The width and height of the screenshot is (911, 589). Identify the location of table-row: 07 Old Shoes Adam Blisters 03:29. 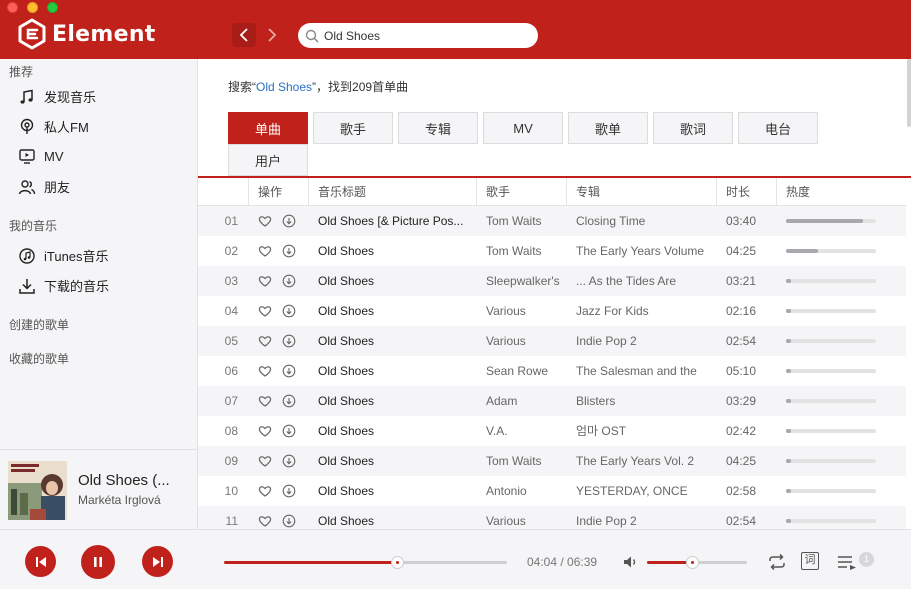
(552, 401).